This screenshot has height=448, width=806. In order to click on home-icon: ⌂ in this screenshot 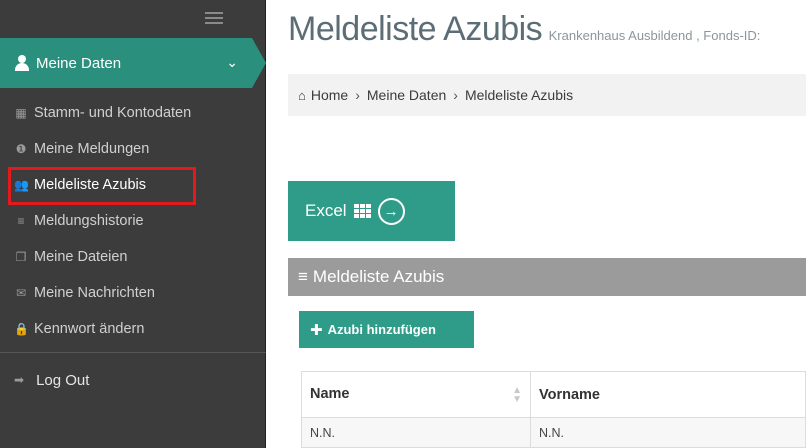, I will do `click(302, 95)`.